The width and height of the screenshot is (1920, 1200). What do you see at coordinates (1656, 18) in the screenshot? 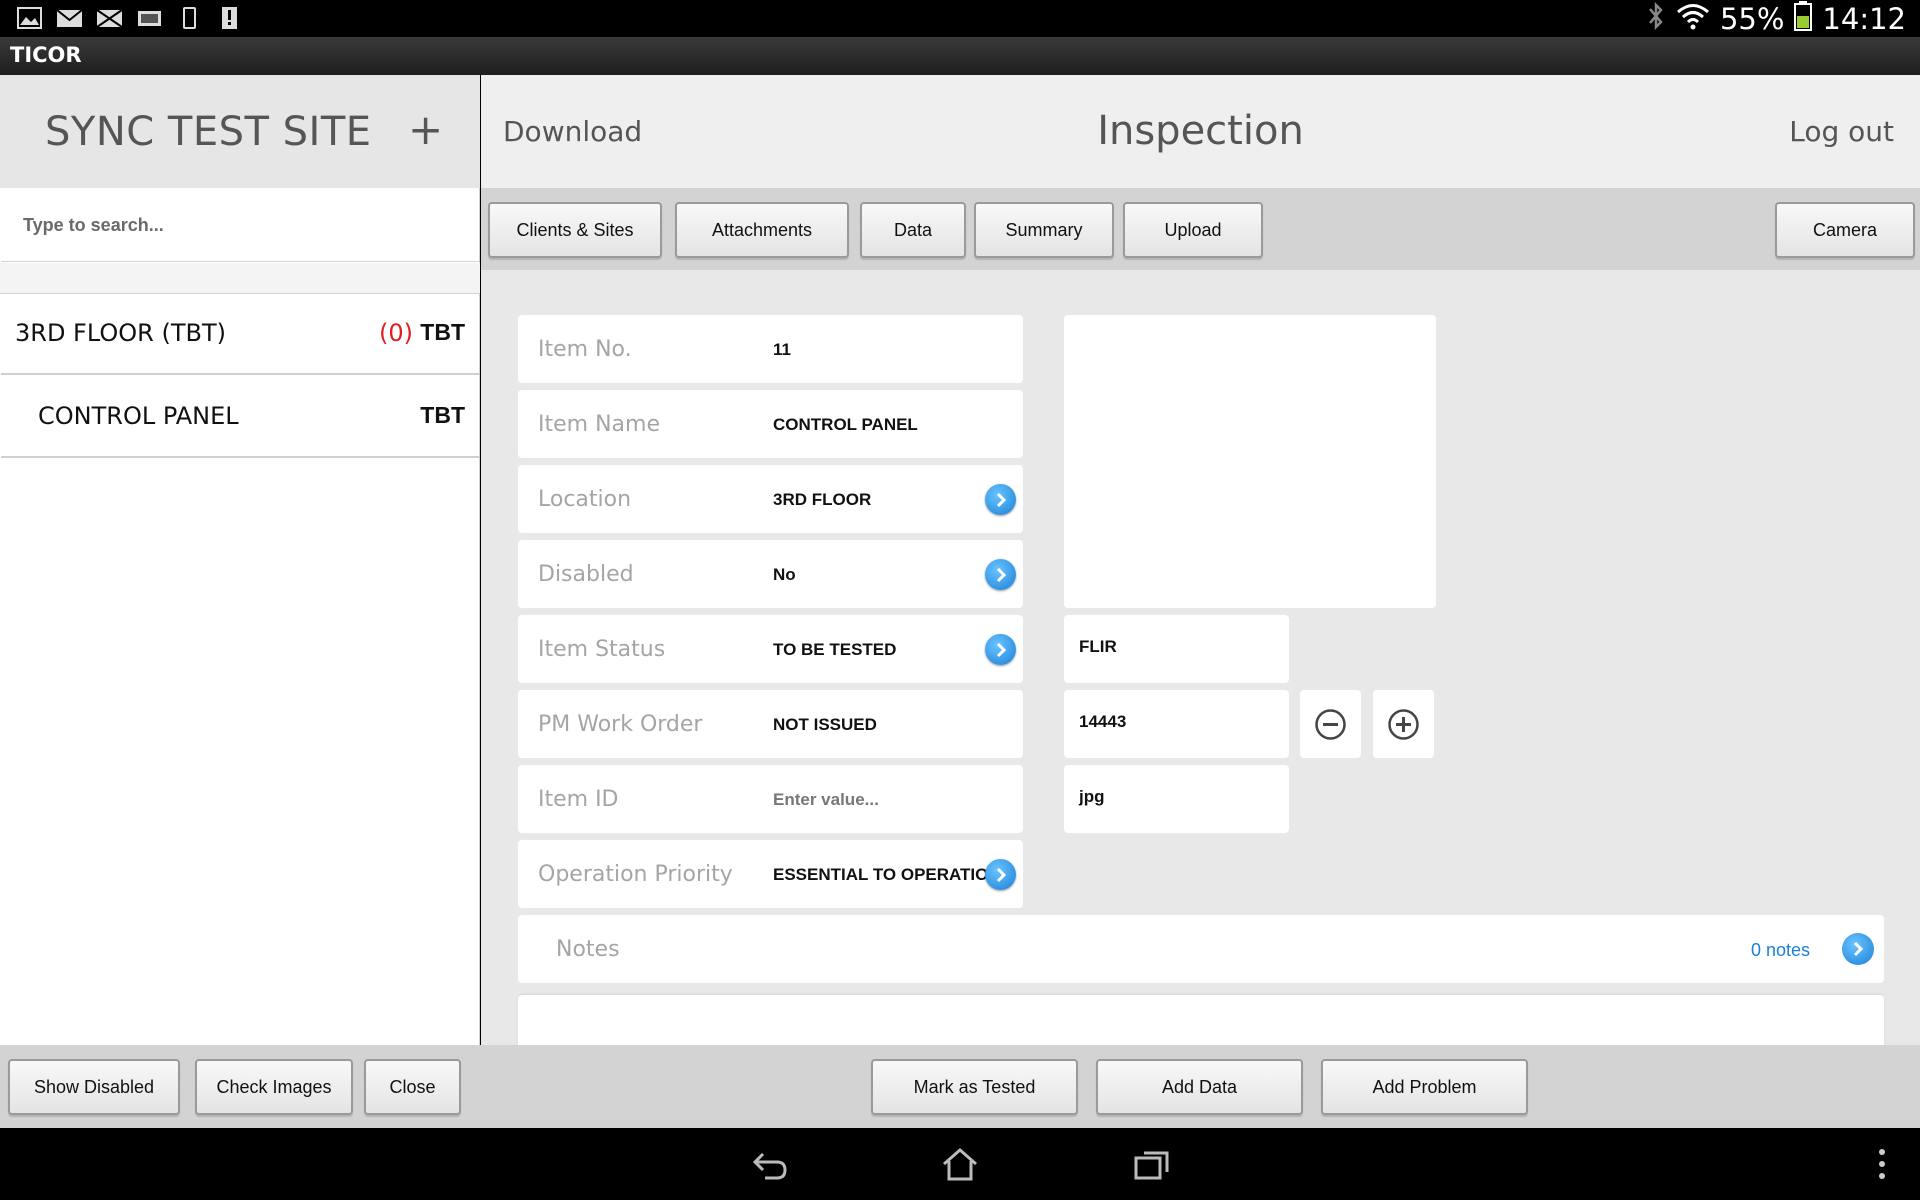
I see `bluetooth-icon` at bounding box center [1656, 18].